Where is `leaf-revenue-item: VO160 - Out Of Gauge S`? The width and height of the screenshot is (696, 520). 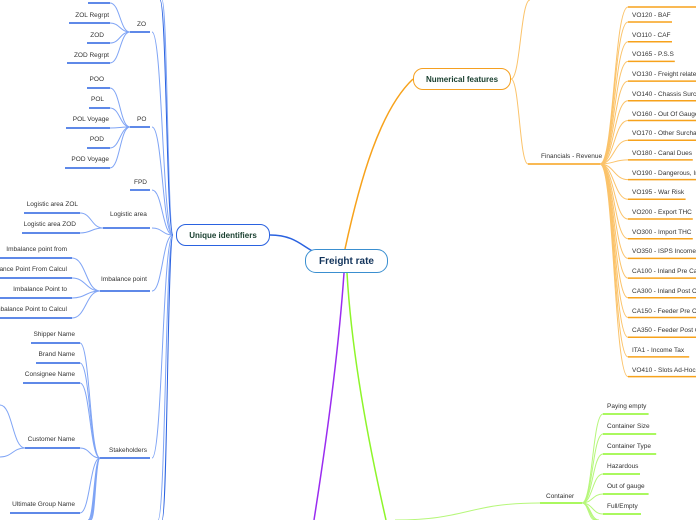 leaf-revenue-item: VO160 - Out Of Gauge S is located at coordinates (664, 114).